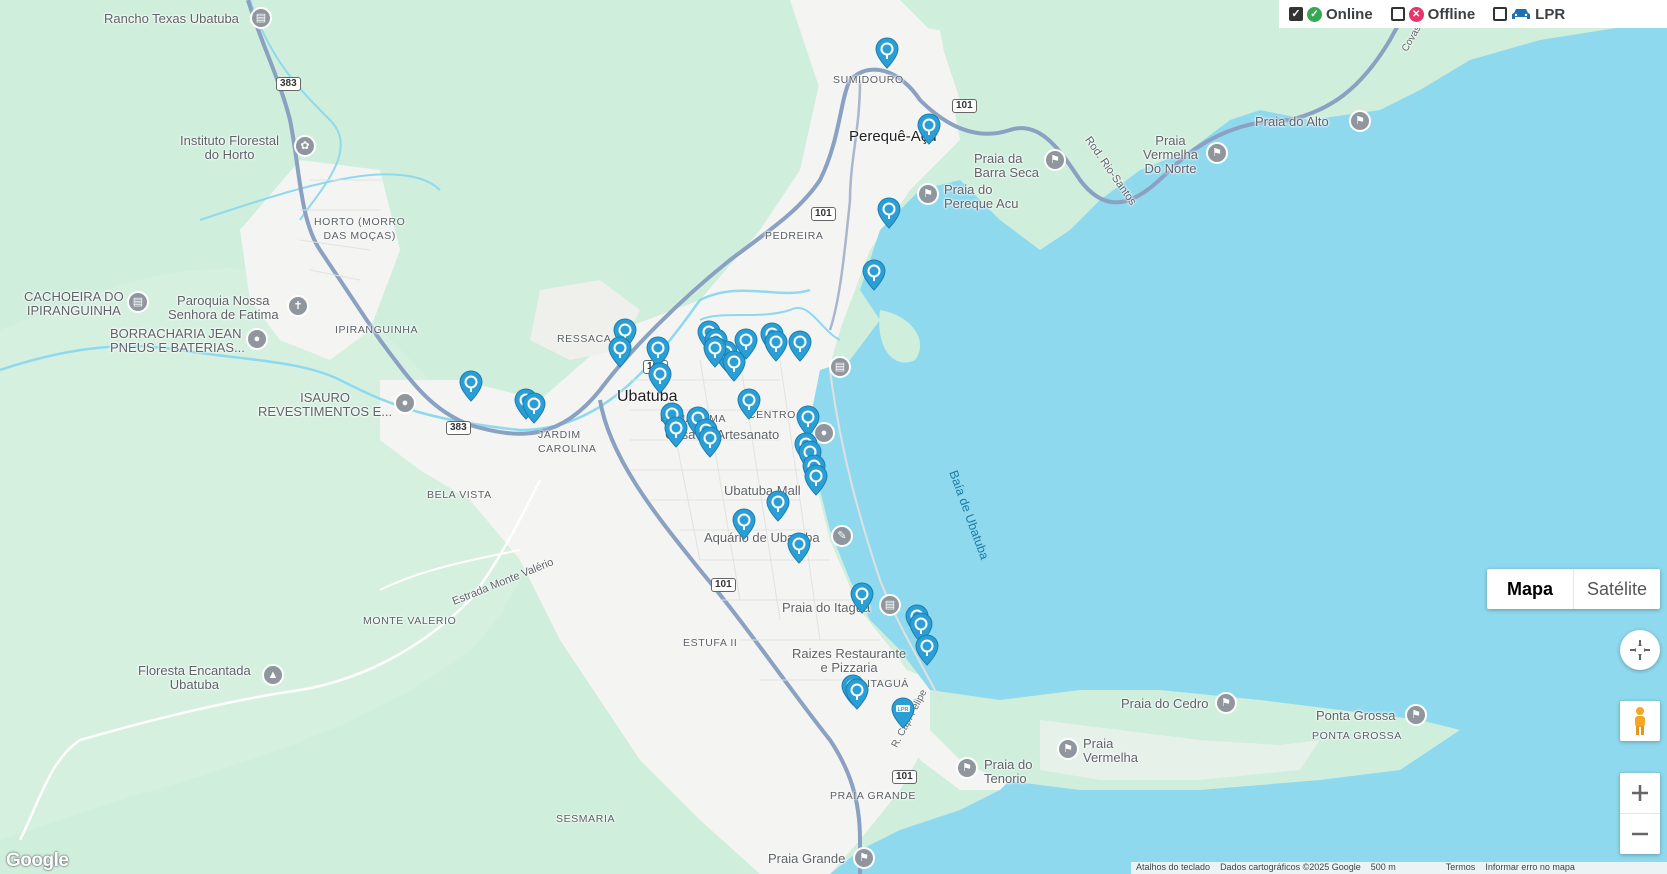  What do you see at coordinates (298, 306) in the screenshot?
I see `poi-icon: ✝` at bounding box center [298, 306].